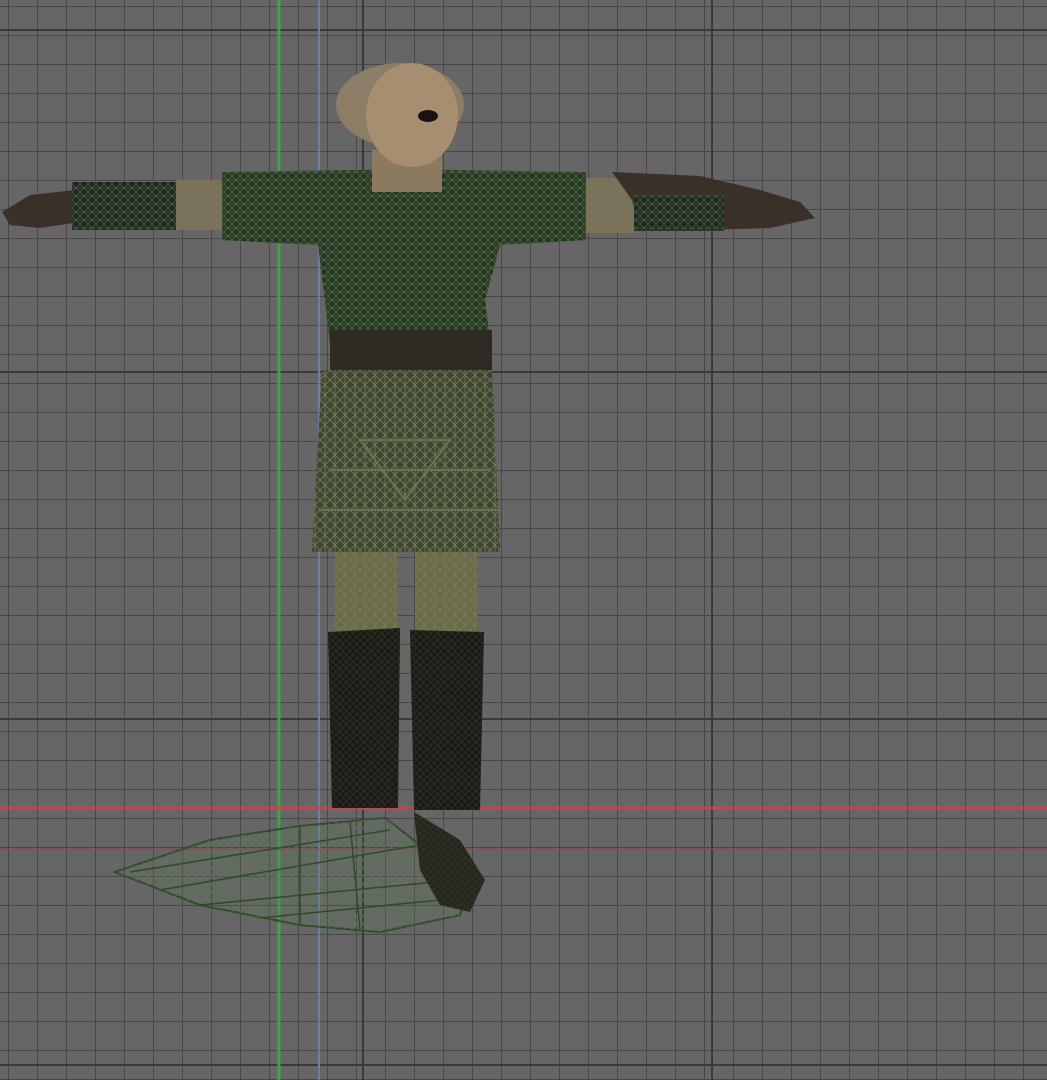 This screenshot has width=1047, height=1080. What do you see at coordinates (428, 116) in the screenshot?
I see `mouth` at bounding box center [428, 116].